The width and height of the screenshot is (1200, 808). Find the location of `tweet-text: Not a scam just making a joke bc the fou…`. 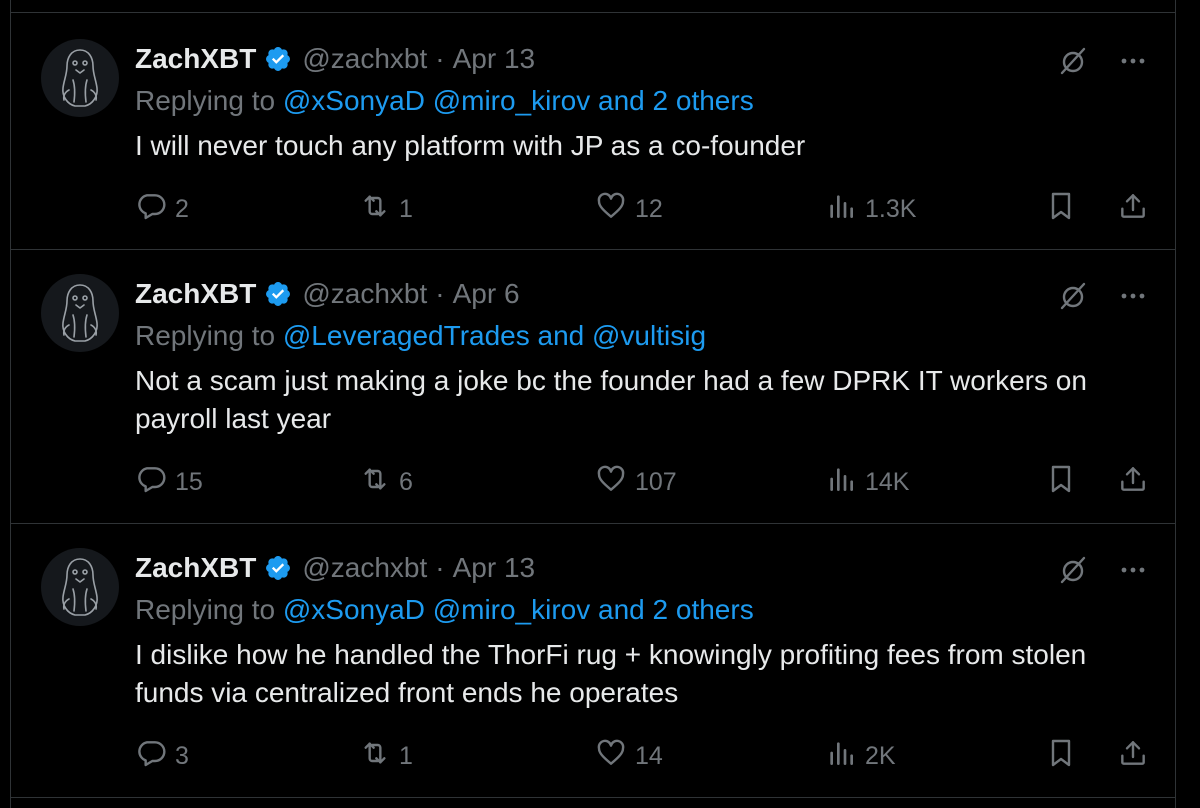

tweet-text: Not a scam just making a joke bc the fou… is located at coordinates (611, 399).